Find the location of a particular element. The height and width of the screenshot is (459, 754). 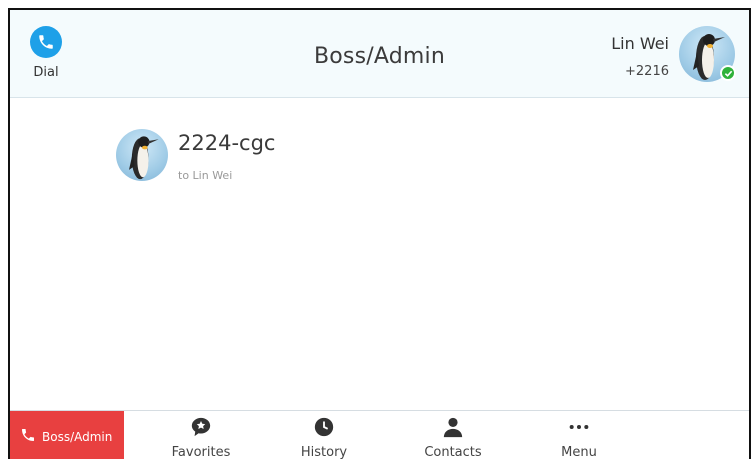

account-name: Lin Wei is located at coordinates (640, 43).